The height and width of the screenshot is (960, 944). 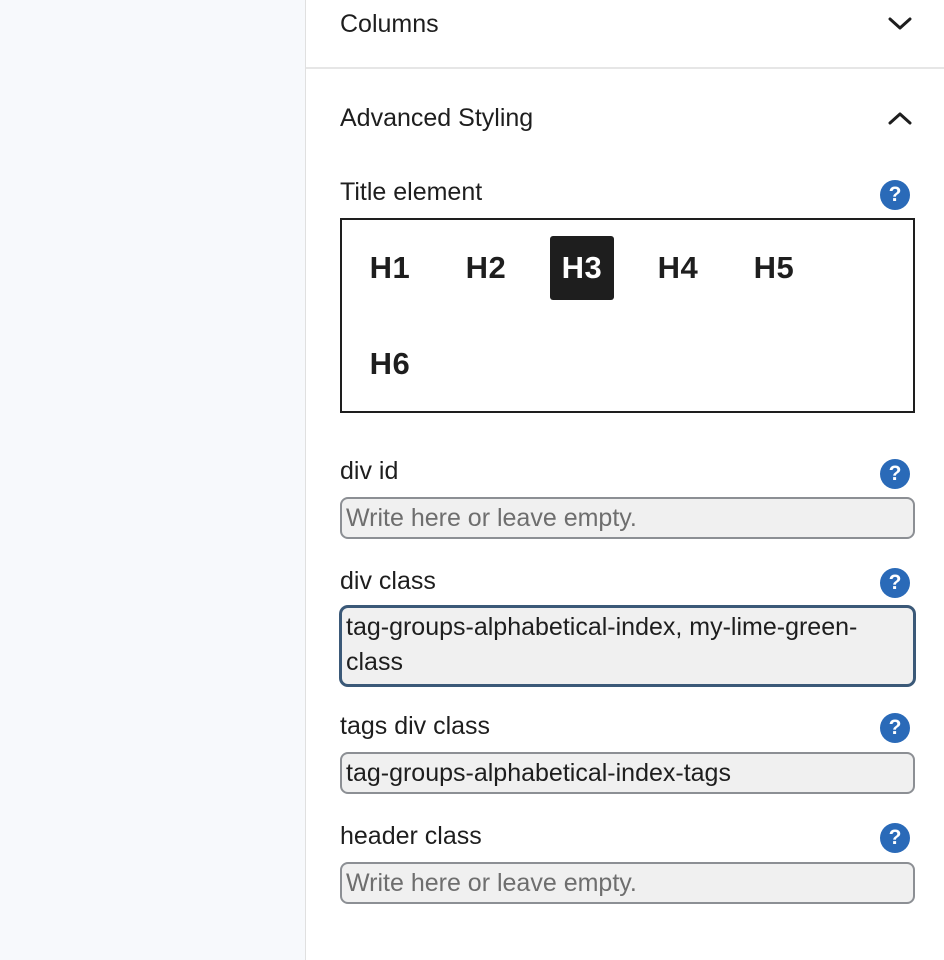 What do you see at coordinates (627, 883) in the screenshot?
I see `header-class-input: Write here or leave empty.` at bounding box center [627, 883].